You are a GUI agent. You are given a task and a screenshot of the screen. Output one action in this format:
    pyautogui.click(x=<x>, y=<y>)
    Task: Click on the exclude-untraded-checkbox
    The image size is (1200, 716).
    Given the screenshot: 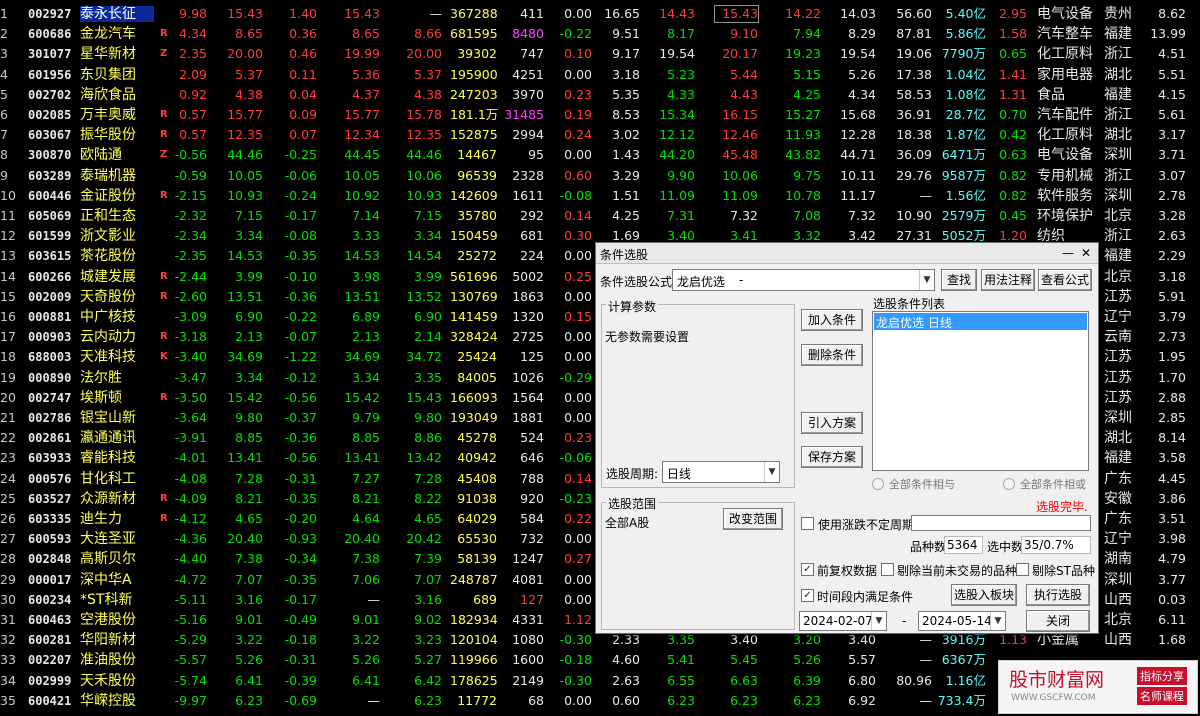 What is the action you would take?
    pyautogui.click(x=887, y=569)
    